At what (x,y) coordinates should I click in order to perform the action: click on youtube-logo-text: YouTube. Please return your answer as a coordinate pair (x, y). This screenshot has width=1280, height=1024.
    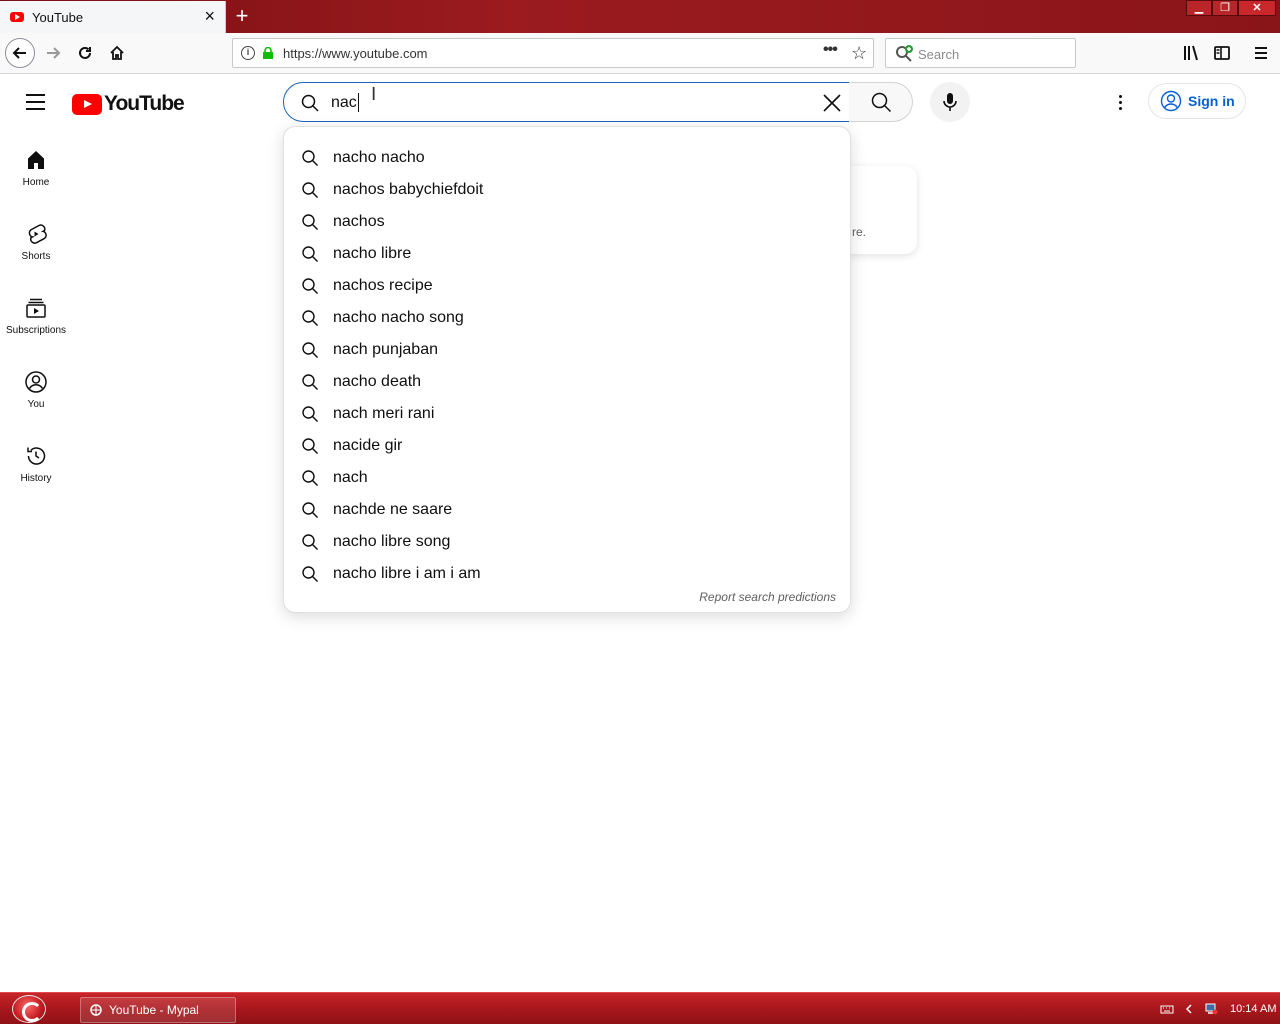
    Looking at the image, I should click on (144, 103).